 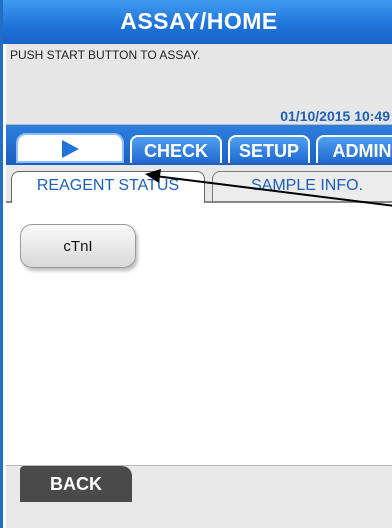 I want to click on status-message: PUSH START BUTTON TO ASSAY., so click(x=105, y=55).